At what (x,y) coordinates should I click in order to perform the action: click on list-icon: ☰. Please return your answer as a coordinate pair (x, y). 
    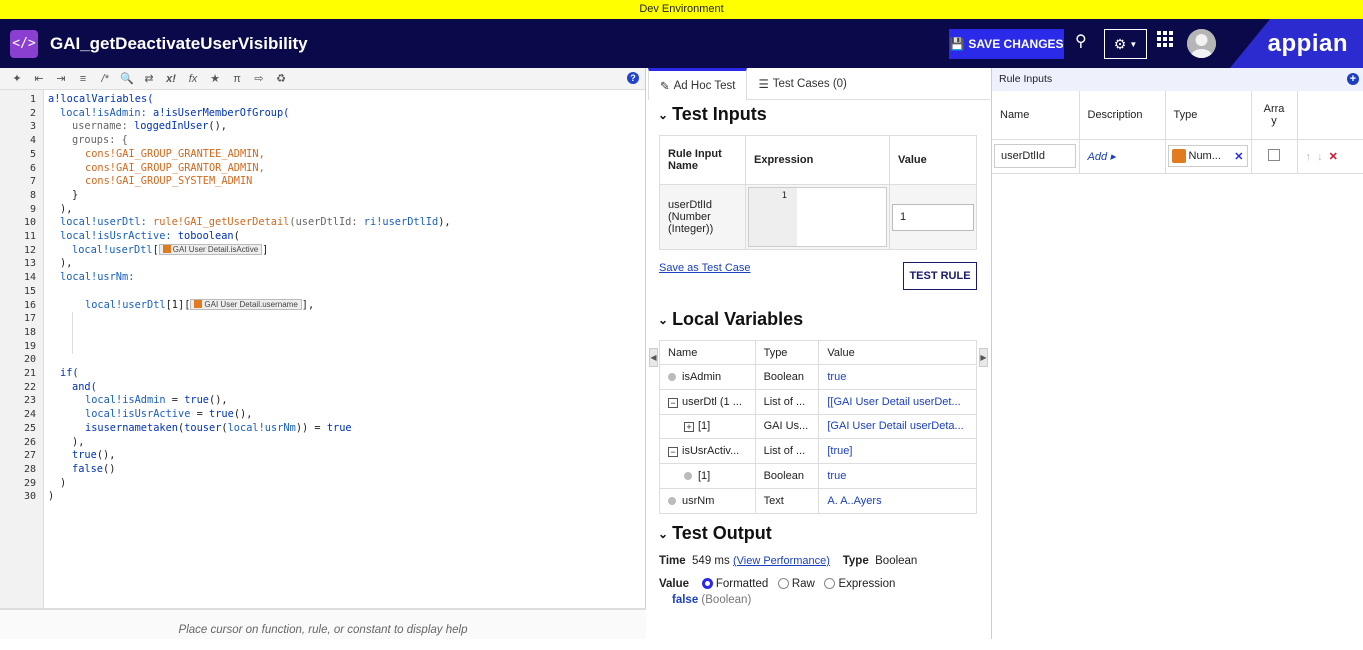
    Looking at the image, I should click on (763, 85).